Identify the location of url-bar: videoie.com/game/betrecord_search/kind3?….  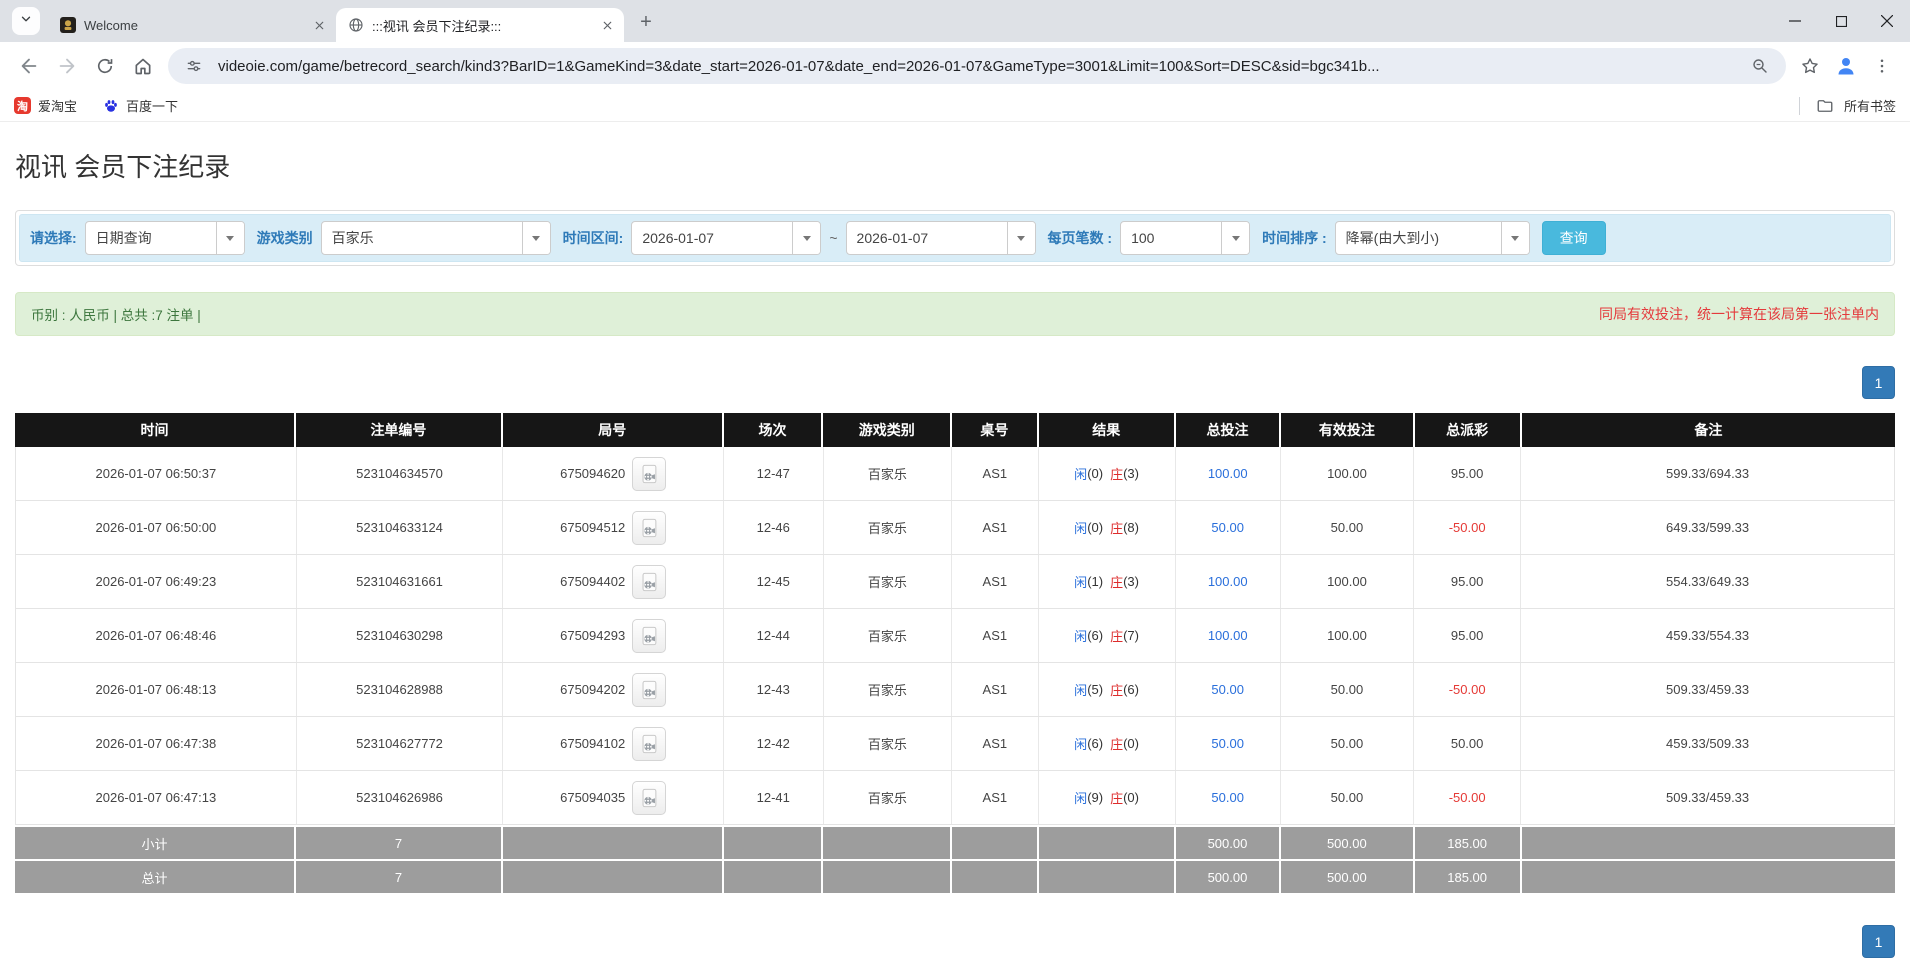
(977, 66).